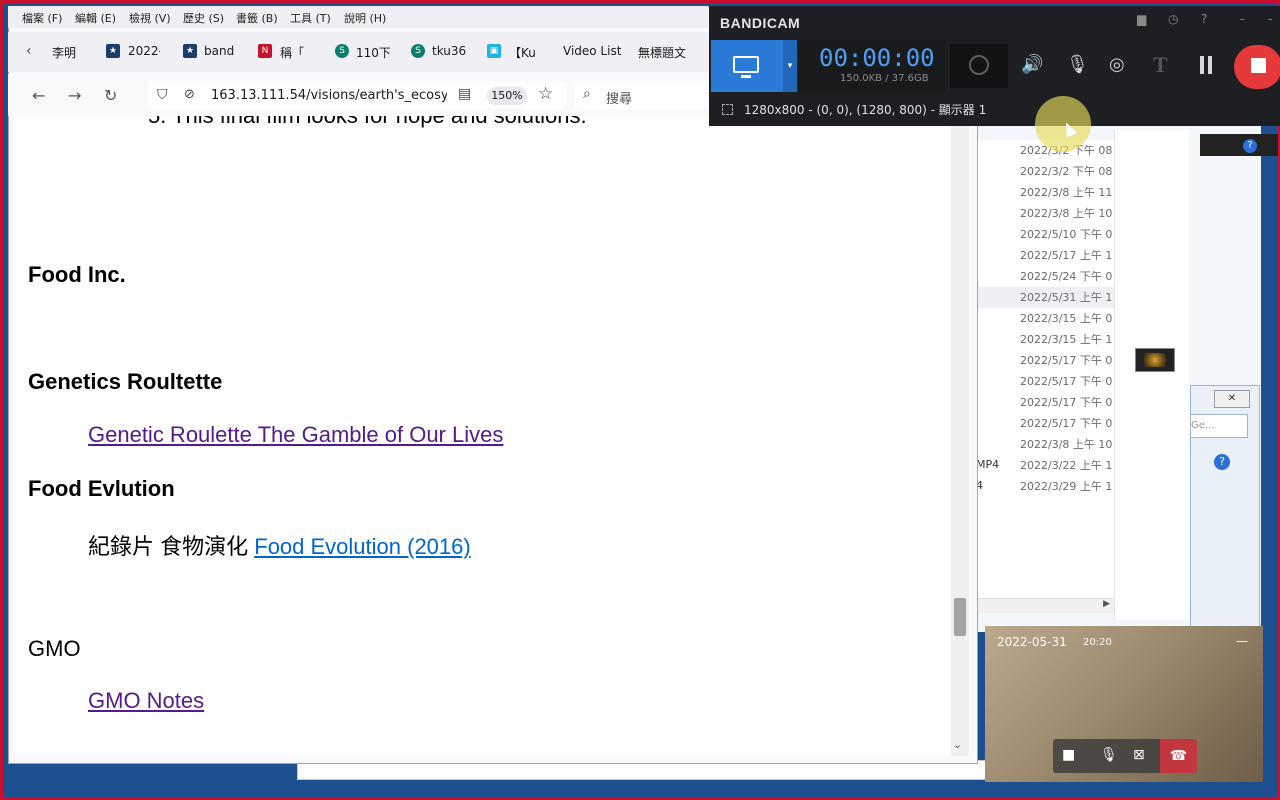  What do you see at coordinates (376, 95) in the screenshot?
I see `url-path: /visions/earth's_ecosys` at bounding box center [376, 95].